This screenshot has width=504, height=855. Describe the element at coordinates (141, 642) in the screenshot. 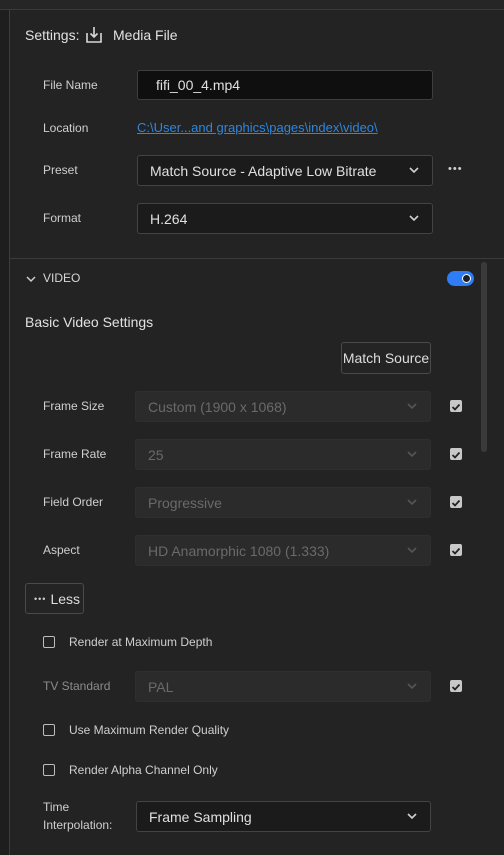

I see `render-max-depth-label: Render at Maximum Depth` at that location.